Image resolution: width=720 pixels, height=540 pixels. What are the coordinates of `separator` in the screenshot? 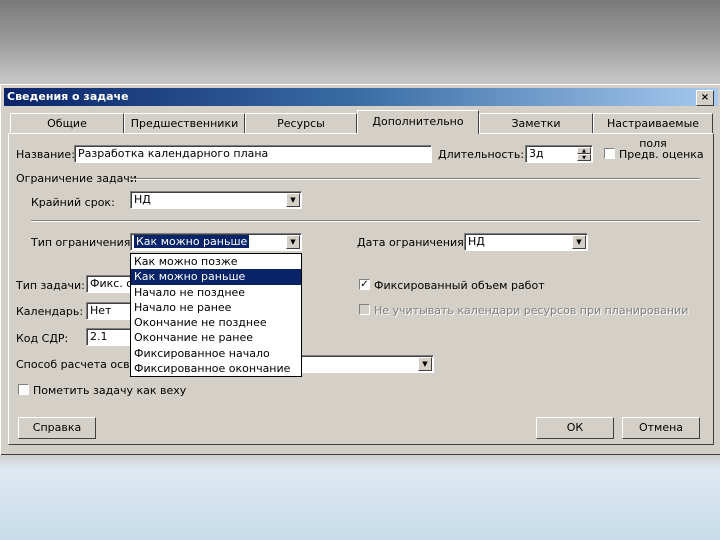 It's located at (365, 221).